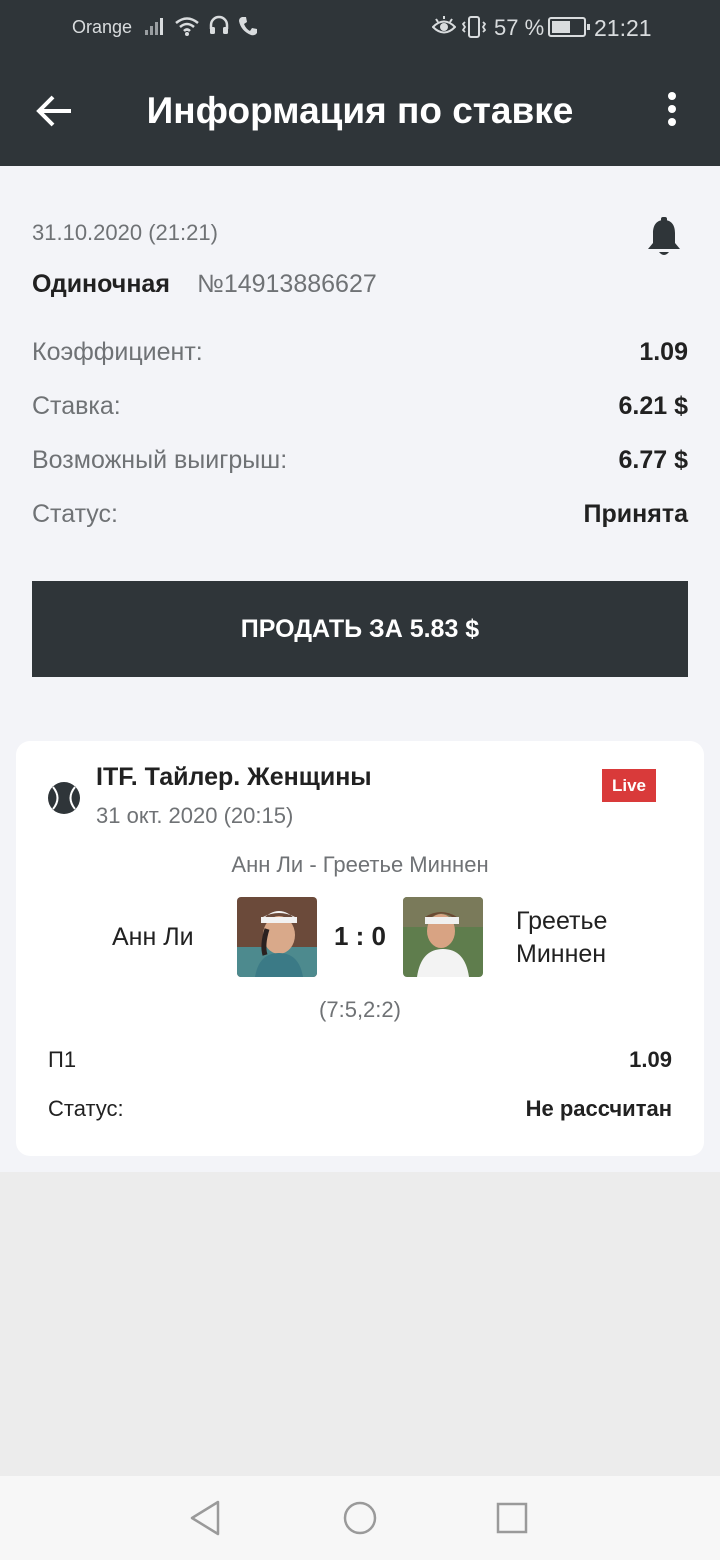 This screenshot has height=1560, width=720. What do you see at coordinates (86, 1108) in the screenshot?
I see `event-status-label: Статус:` at bounding box center [86, 1108].